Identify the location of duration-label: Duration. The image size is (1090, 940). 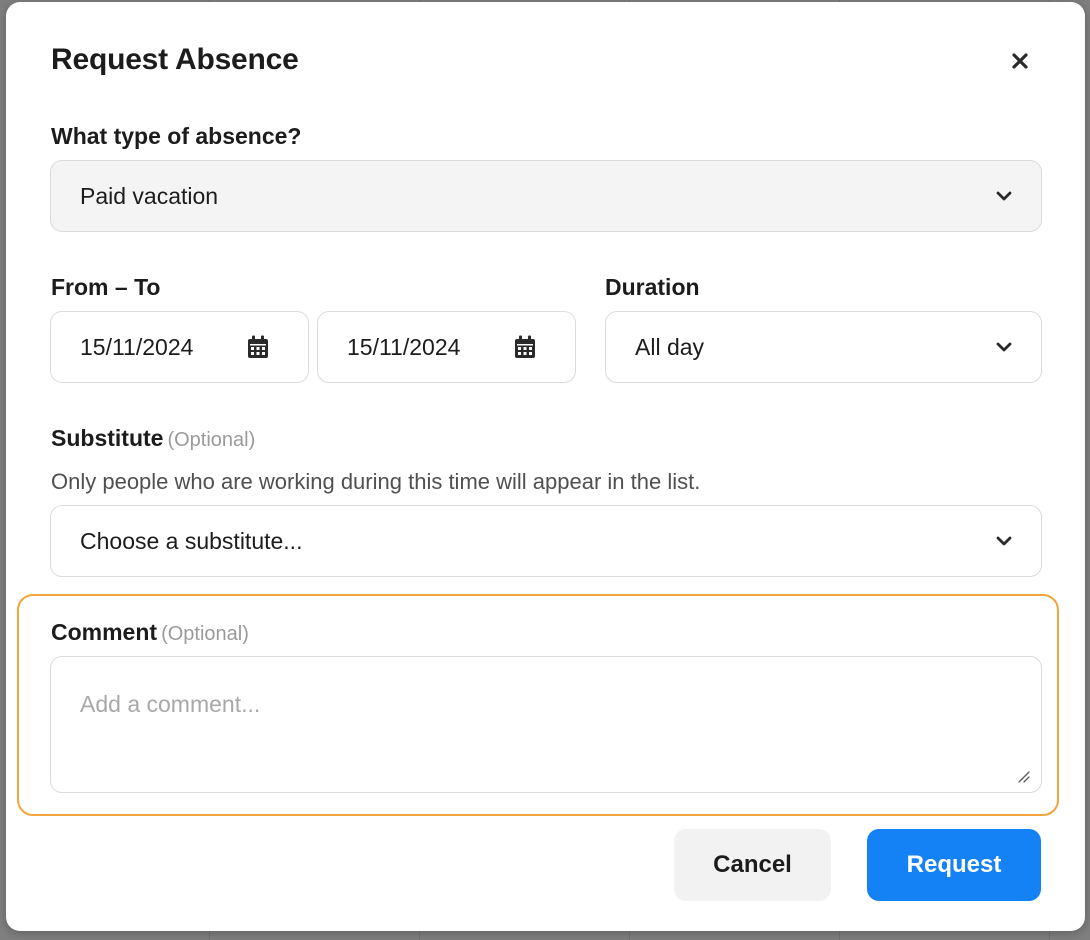
(652, 287).